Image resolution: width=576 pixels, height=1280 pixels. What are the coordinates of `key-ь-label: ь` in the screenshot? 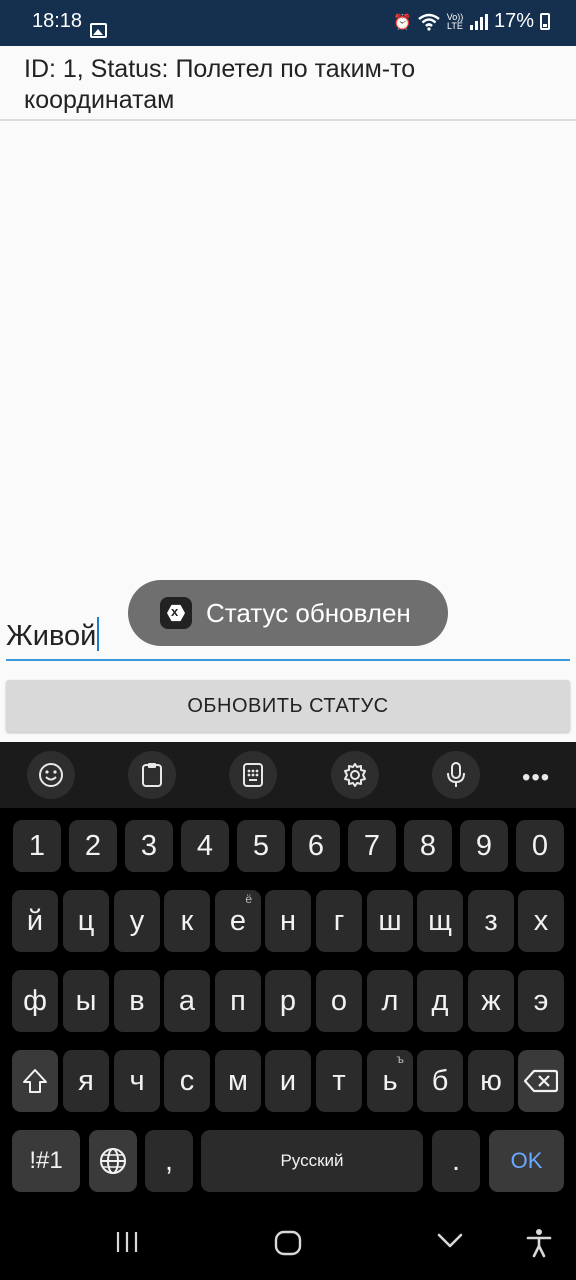 It's located at (390, 1080).